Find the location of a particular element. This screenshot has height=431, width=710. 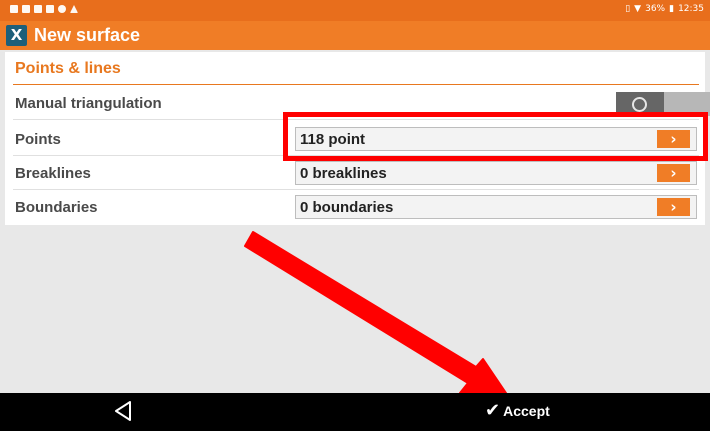

boundaries-label: Boundaries is located at coordinates (56, 207).